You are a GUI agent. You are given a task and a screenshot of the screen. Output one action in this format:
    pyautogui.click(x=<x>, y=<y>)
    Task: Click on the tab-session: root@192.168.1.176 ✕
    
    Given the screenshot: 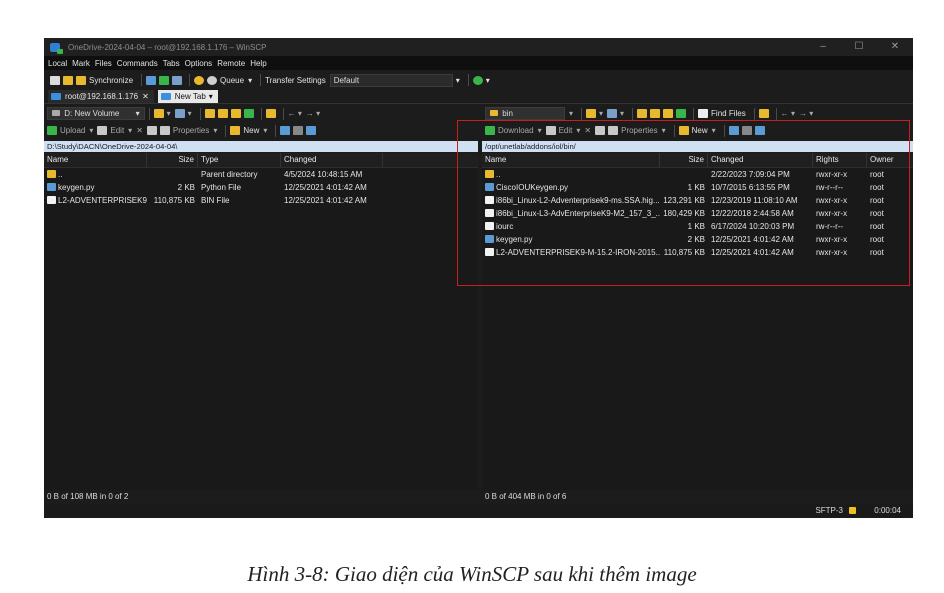 What is the action you would take?
    pyautogui.click(x=101, y=96)
    